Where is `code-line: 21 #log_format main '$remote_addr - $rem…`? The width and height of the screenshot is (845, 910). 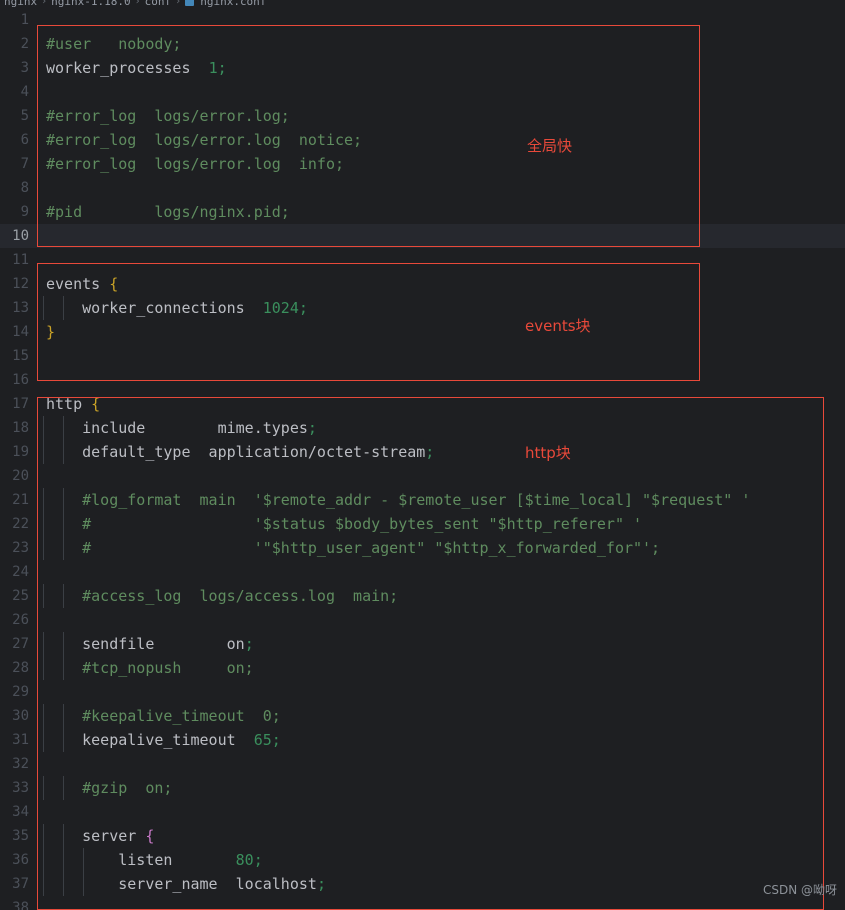 code-line: 21 #log_format main '$remote_addr - $rem… is located at coordinates (422, 500).